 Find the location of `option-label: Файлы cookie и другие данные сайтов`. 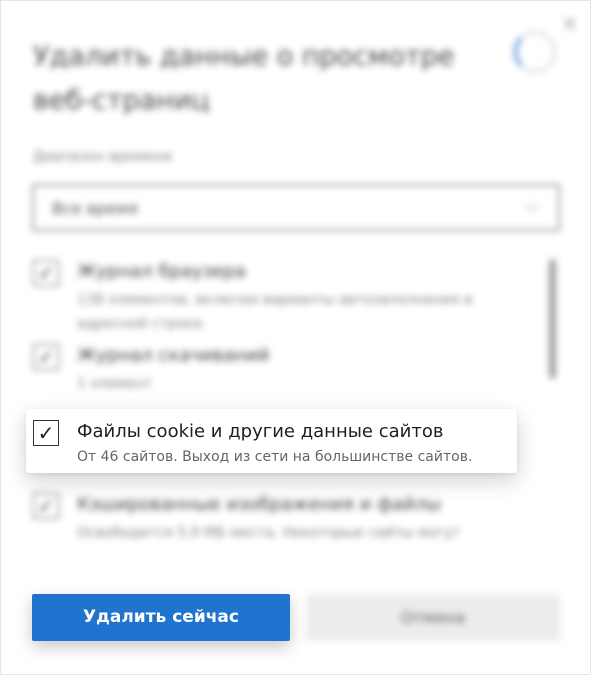

option-label: Файлы cookie и другие данные сайтов is located at coordinates (260, 431).